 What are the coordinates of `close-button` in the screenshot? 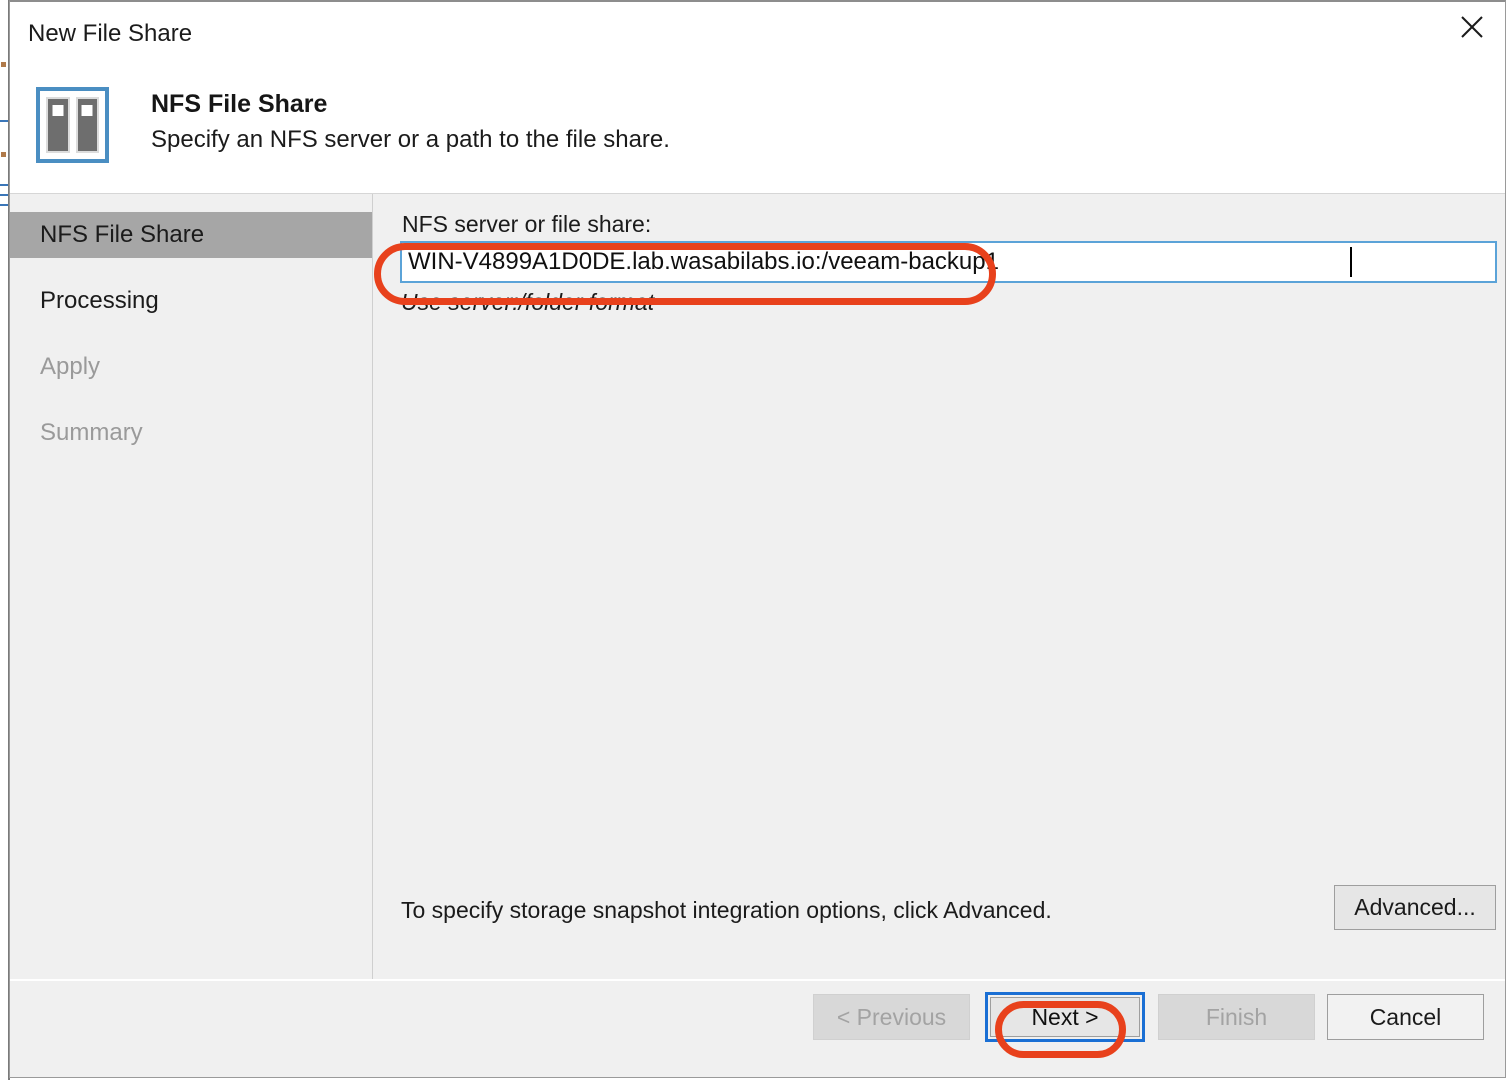 It's located at (1472, 27).